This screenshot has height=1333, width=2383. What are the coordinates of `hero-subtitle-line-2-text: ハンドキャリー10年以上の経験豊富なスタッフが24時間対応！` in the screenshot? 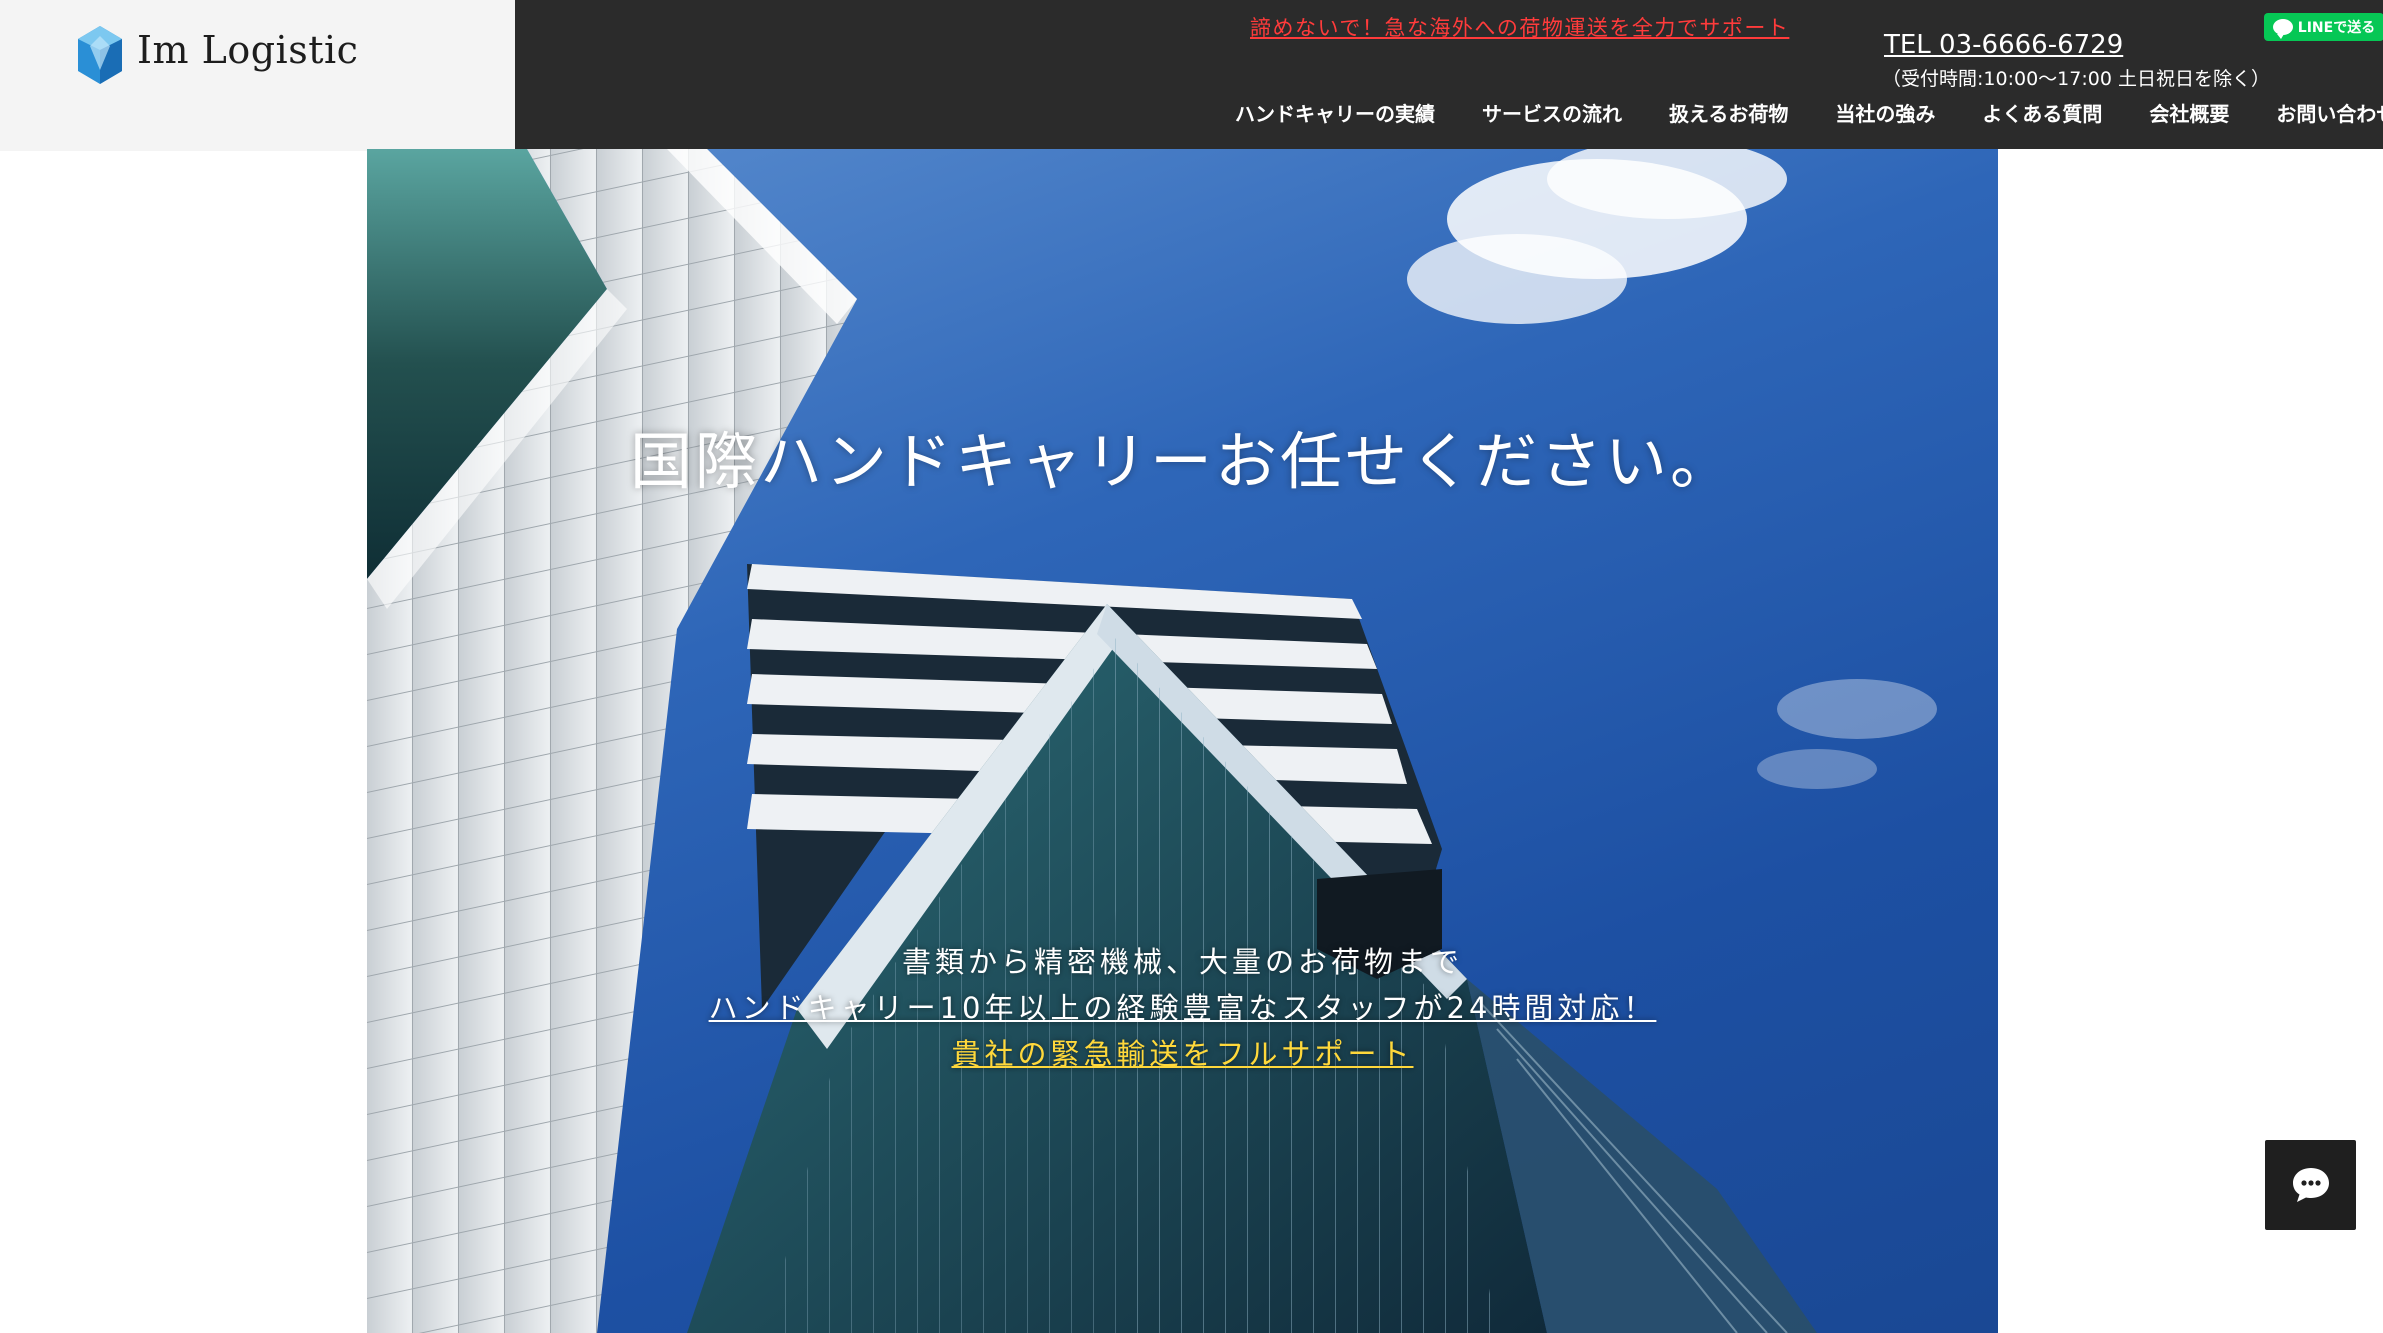 It's located at (1182, 1008).